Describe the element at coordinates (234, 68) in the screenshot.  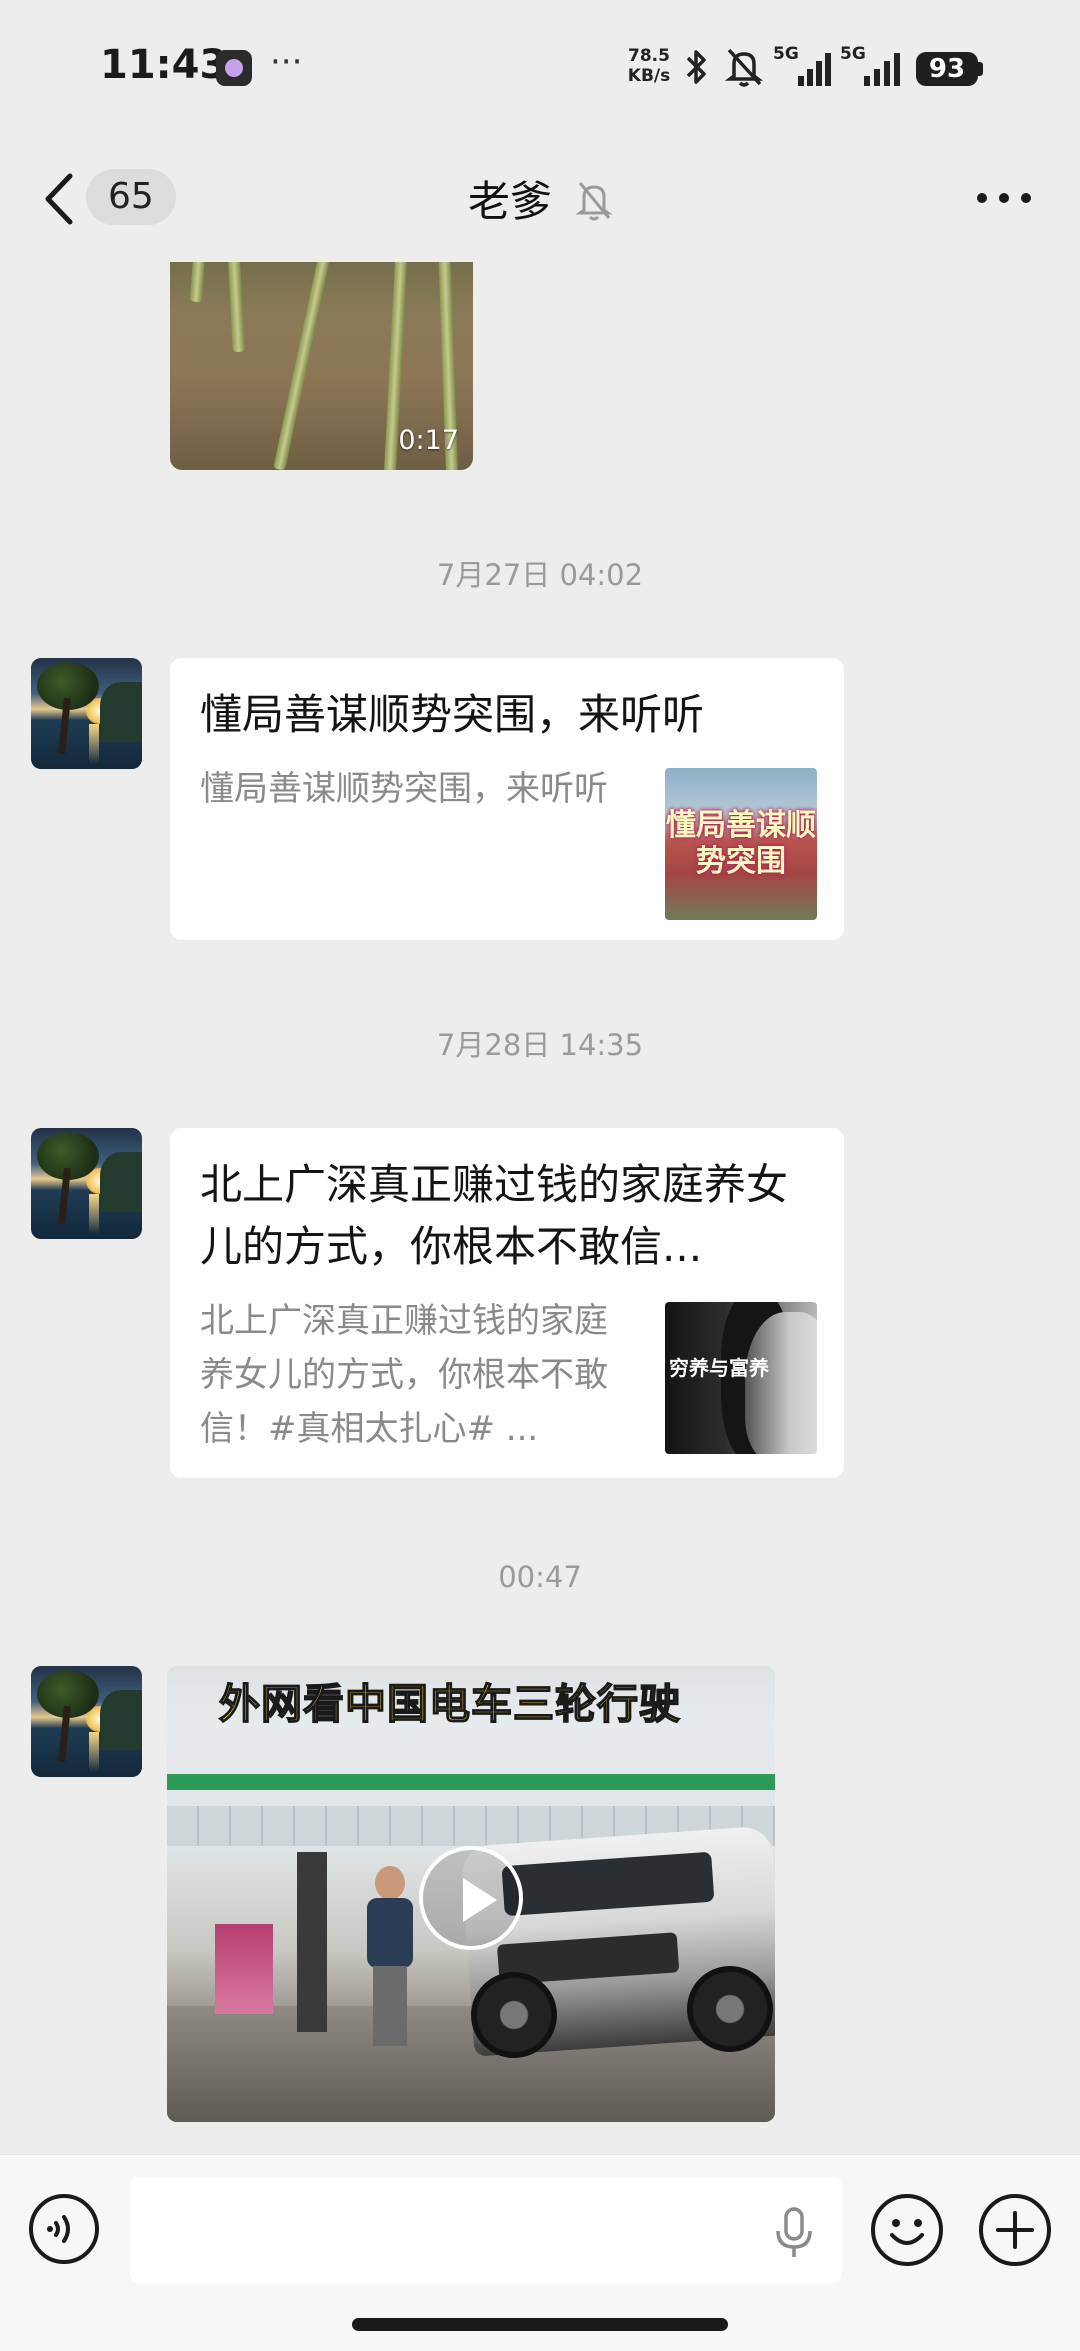
I see `app-notification-icon` at that location.